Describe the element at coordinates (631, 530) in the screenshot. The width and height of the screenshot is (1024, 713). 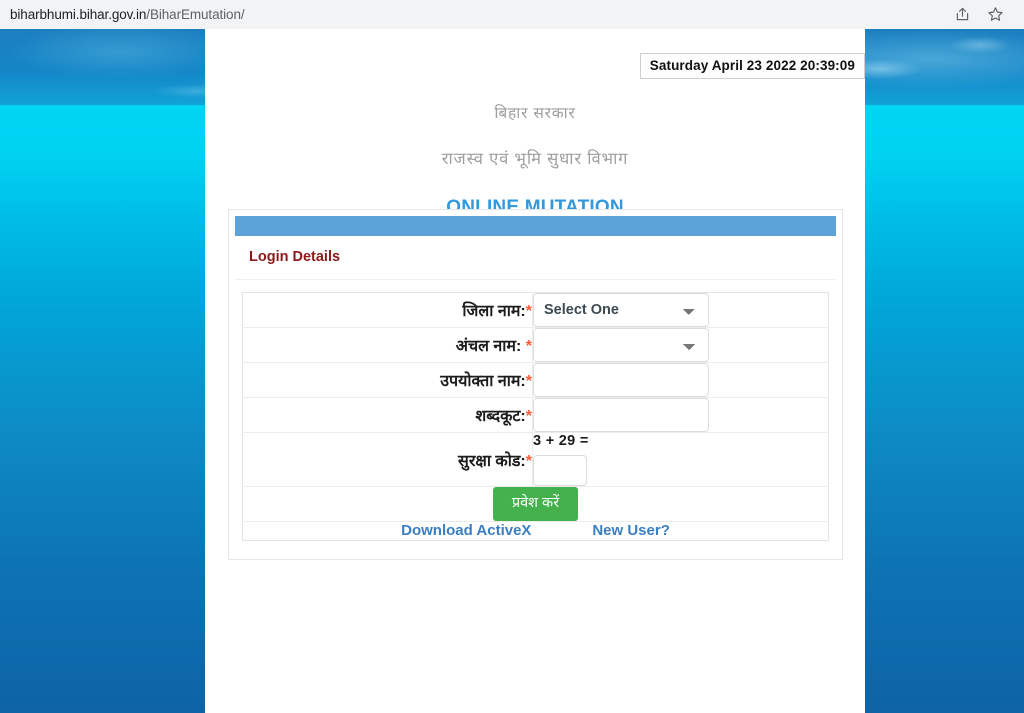
I see `new-user-link: New User?` at that location.